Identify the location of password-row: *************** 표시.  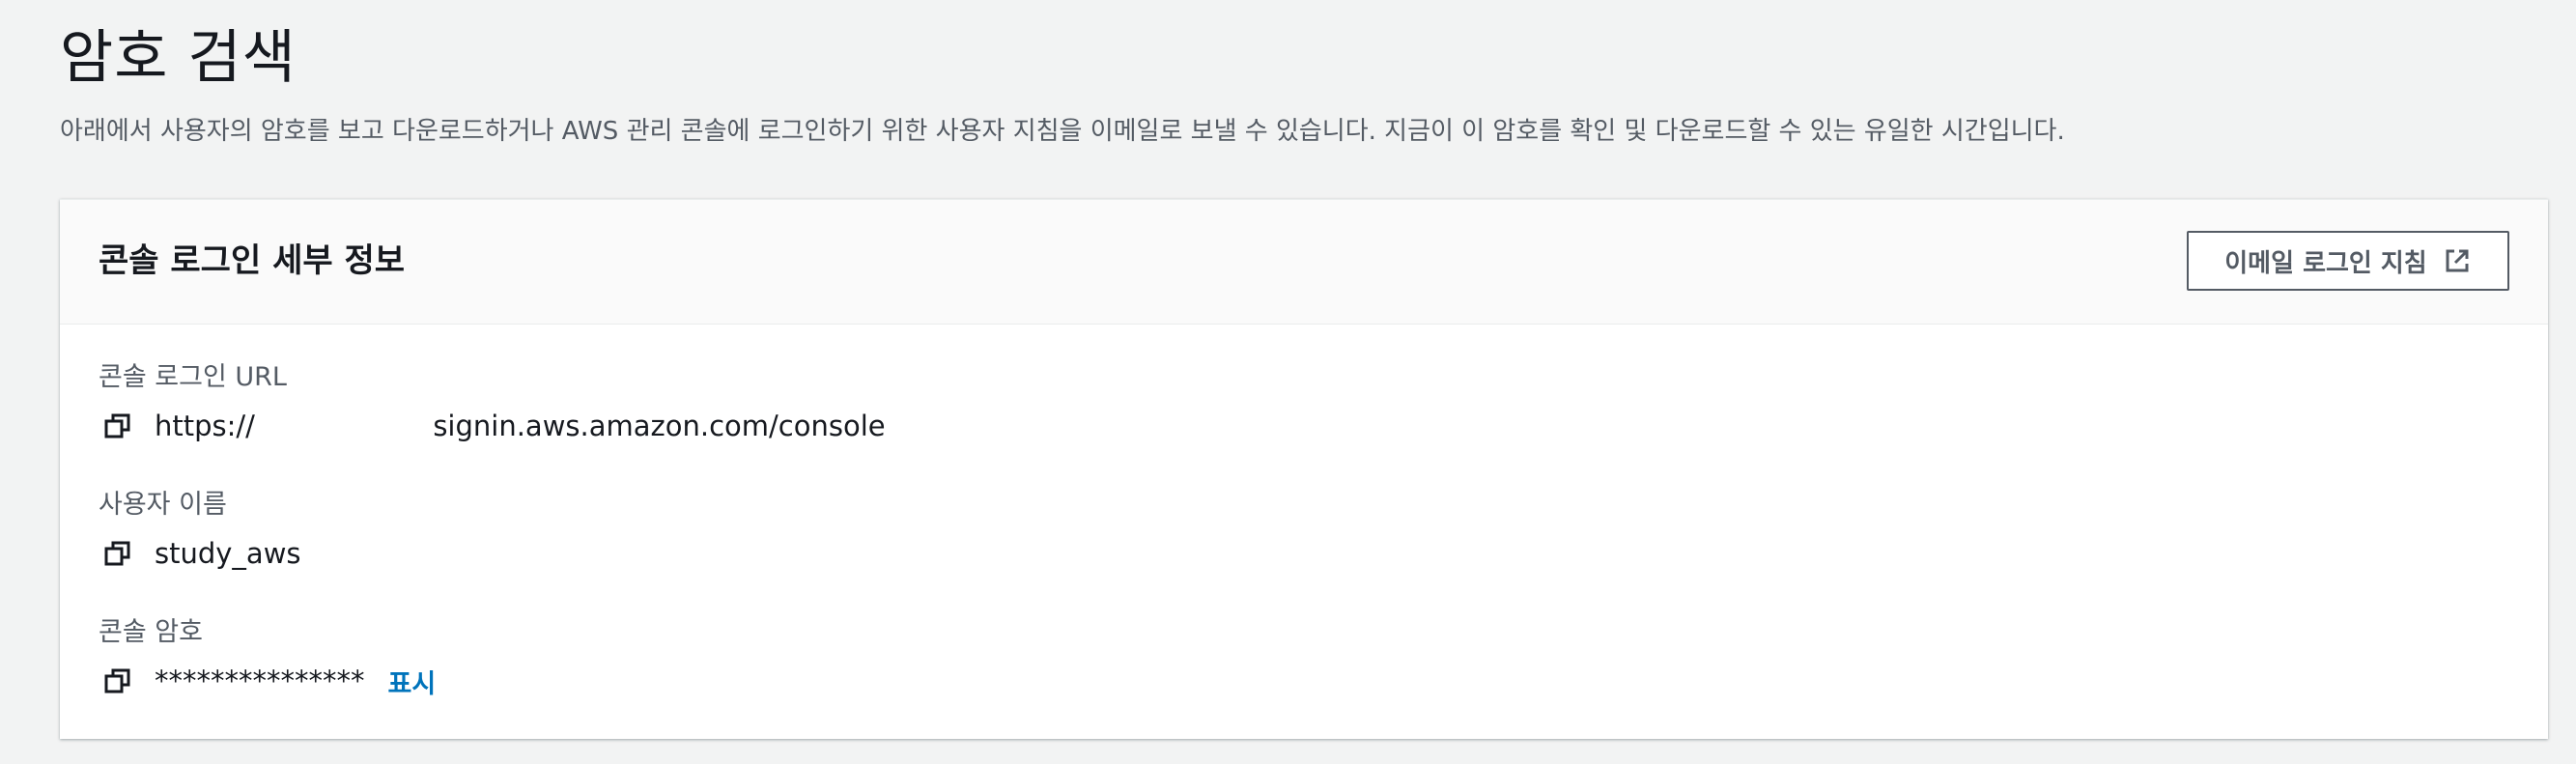
(267, 681).